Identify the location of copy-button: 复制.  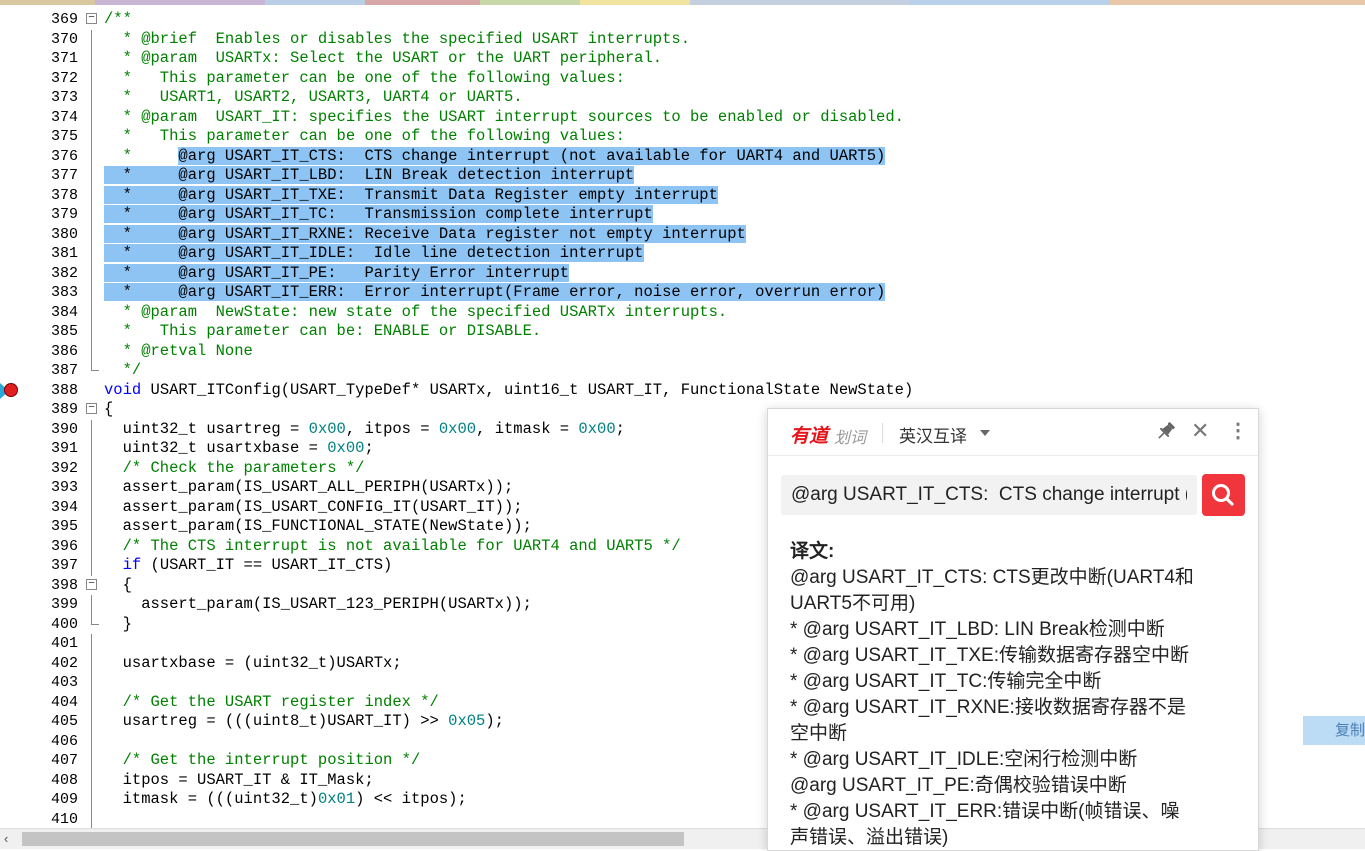
(1334, 730).